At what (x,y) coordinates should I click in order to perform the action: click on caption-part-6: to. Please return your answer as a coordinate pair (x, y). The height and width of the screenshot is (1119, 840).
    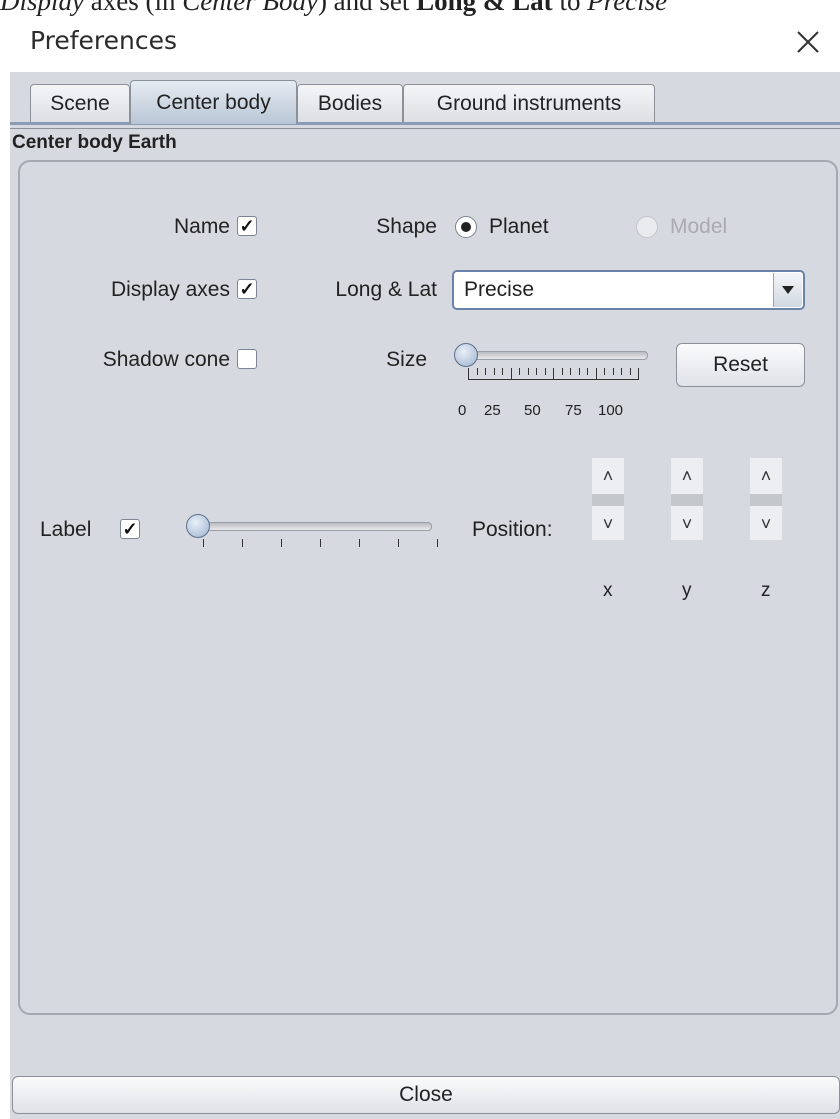
    Looking at the image, I should click on (570, 8).